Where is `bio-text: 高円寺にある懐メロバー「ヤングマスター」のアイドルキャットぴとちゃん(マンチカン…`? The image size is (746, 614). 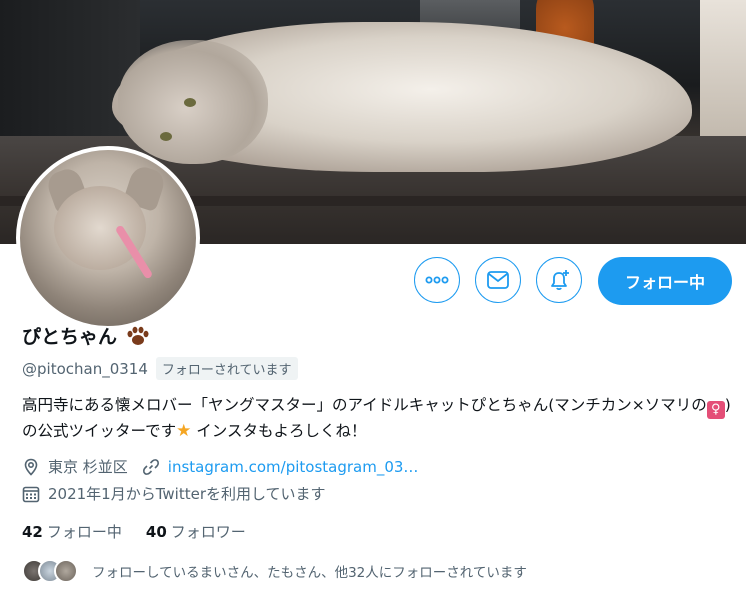 bio-text: 高円寺にある懐メロバー「ヤングマスター」のアイドルキャットぴとちゃん(マンチカン… is located at coordinates (364, 405).